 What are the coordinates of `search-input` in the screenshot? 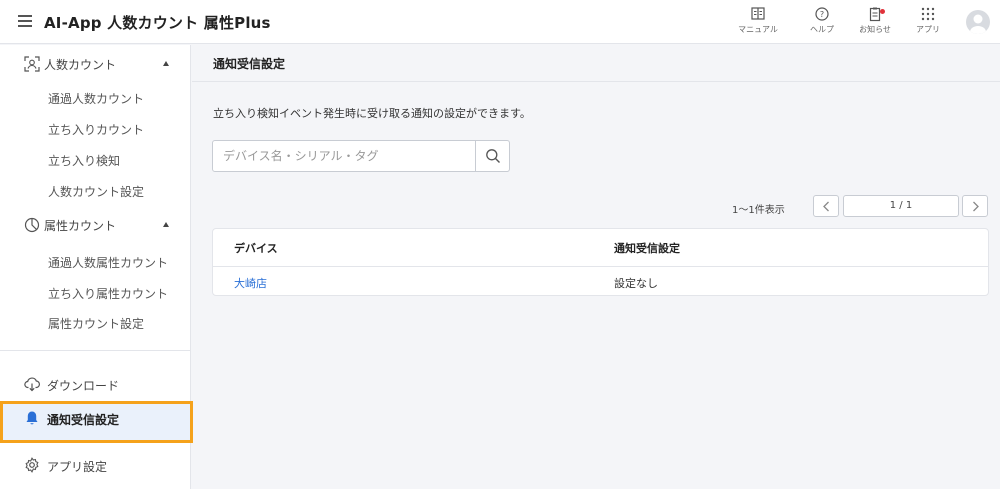 It's located at (344, 156).